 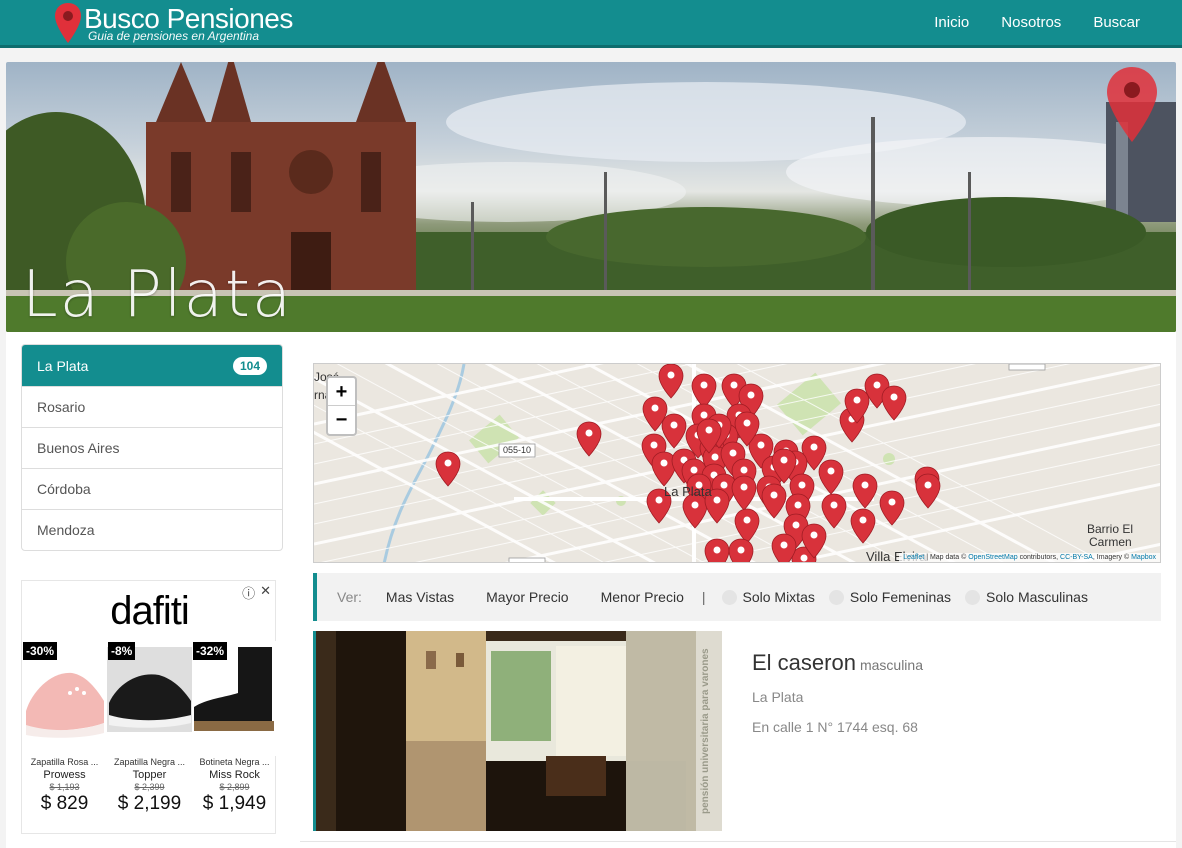 What do you see at coordinates (738, 841) in the screenshot?
I see `divider` at bounding box center [738, 841].